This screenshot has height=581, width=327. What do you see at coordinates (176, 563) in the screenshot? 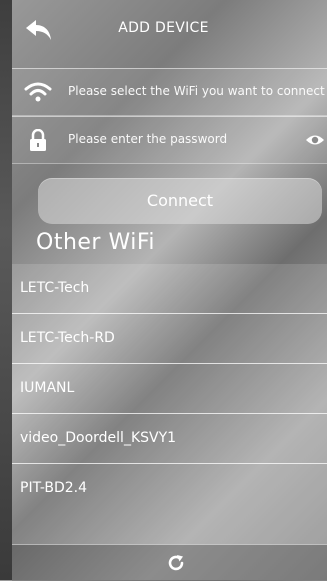
I see `refresh-icon` at bounding box center [176, 563].